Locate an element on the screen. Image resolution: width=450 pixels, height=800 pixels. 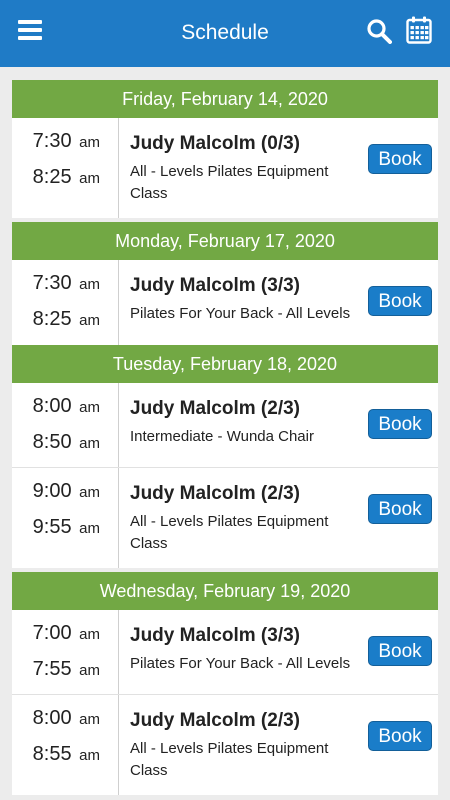
end-time: 7:55 am is located at coordinates (66, 669).